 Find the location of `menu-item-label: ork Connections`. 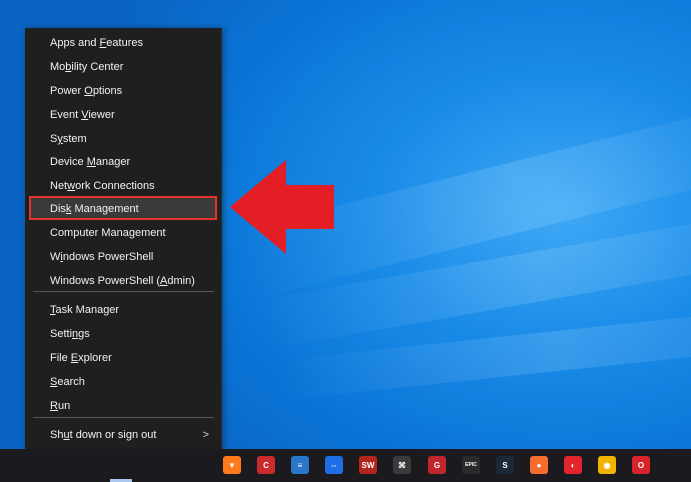

menu-item-label: ork Connections is located at coordinates (115, 186).